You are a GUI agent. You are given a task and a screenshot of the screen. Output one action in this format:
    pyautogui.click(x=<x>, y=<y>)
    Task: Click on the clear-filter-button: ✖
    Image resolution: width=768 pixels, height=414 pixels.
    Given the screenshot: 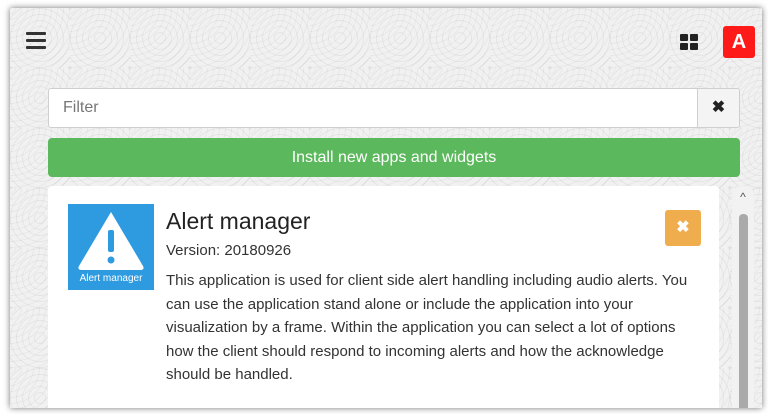 What is the action you would take?
    pyautogui.click(x=718, y=108)
    